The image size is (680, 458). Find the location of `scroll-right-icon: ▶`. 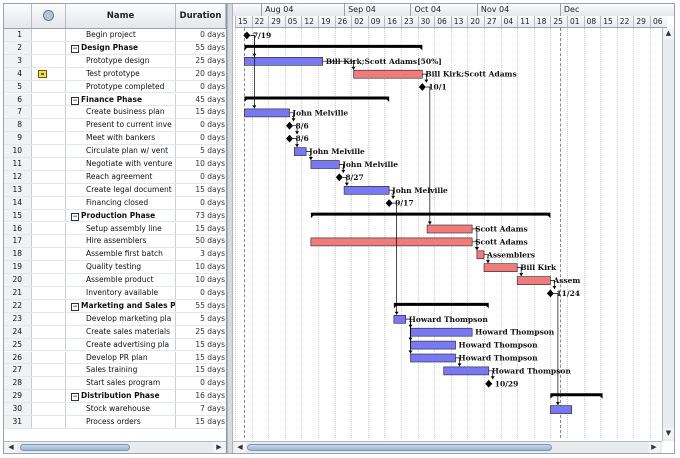

scroll-right-icon: ▶ is located at coordinates (219, 447).